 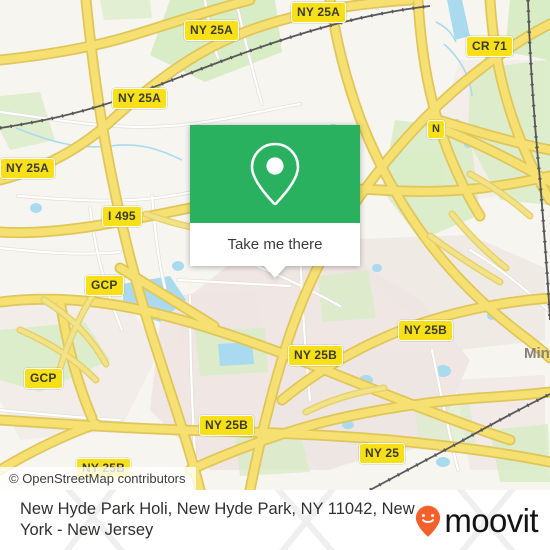 What do you see at coordinates (382, 453) in the screenshot?
I see `route-shield: NY 25` at bounding box center [382, 453].